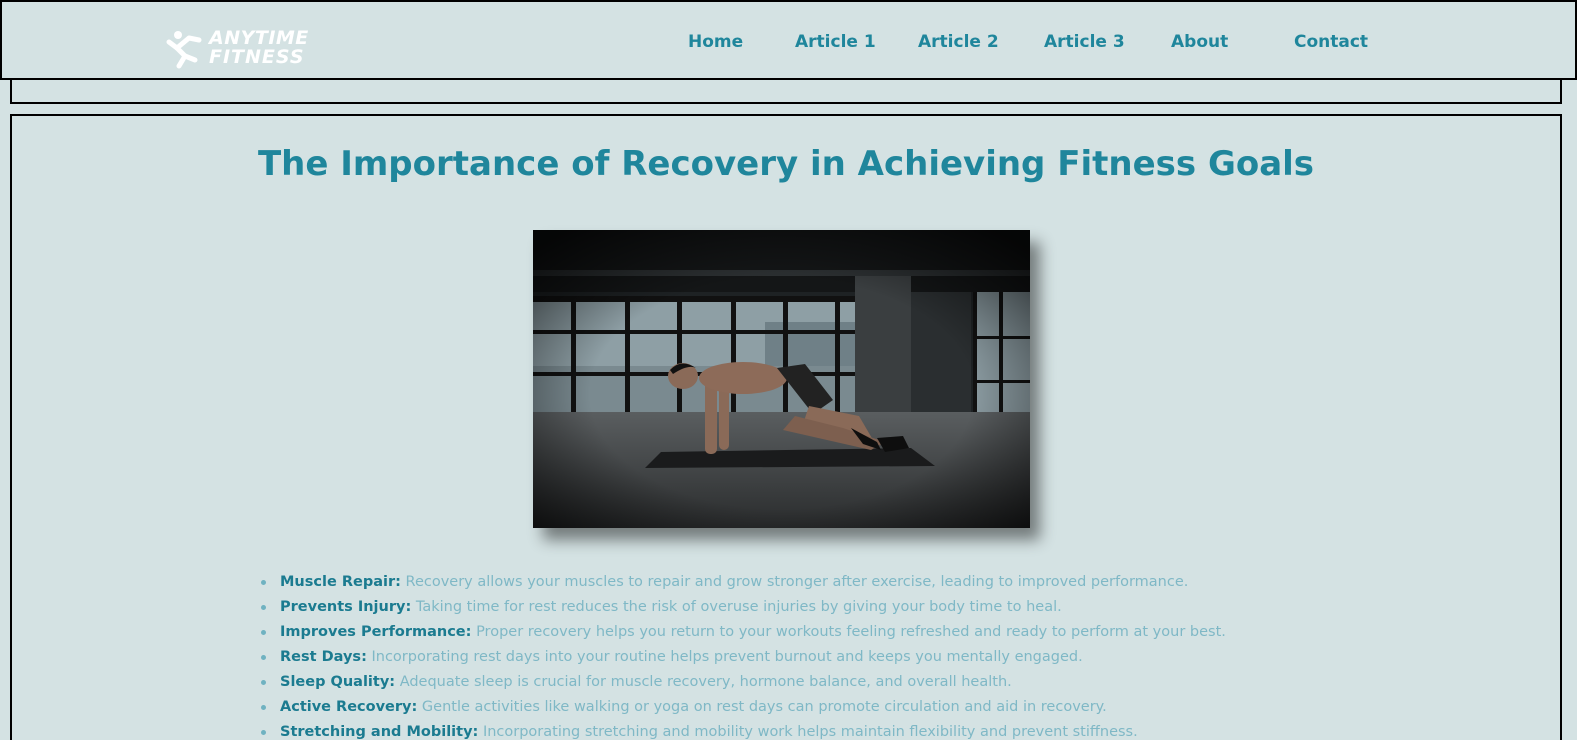  What do you see at coordinates (715, 42) in the screenshot?
I see `nav-home: Home` at bounding box center [715, 42].